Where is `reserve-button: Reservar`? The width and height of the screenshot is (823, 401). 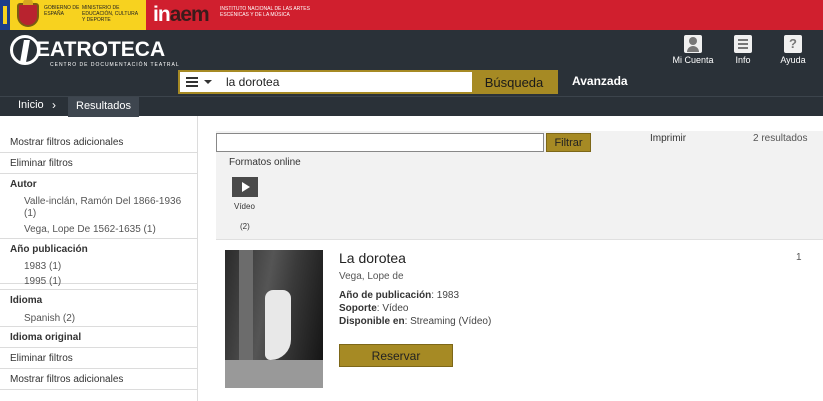
reserve-button: Reservar is located at coordinates (396, 355).